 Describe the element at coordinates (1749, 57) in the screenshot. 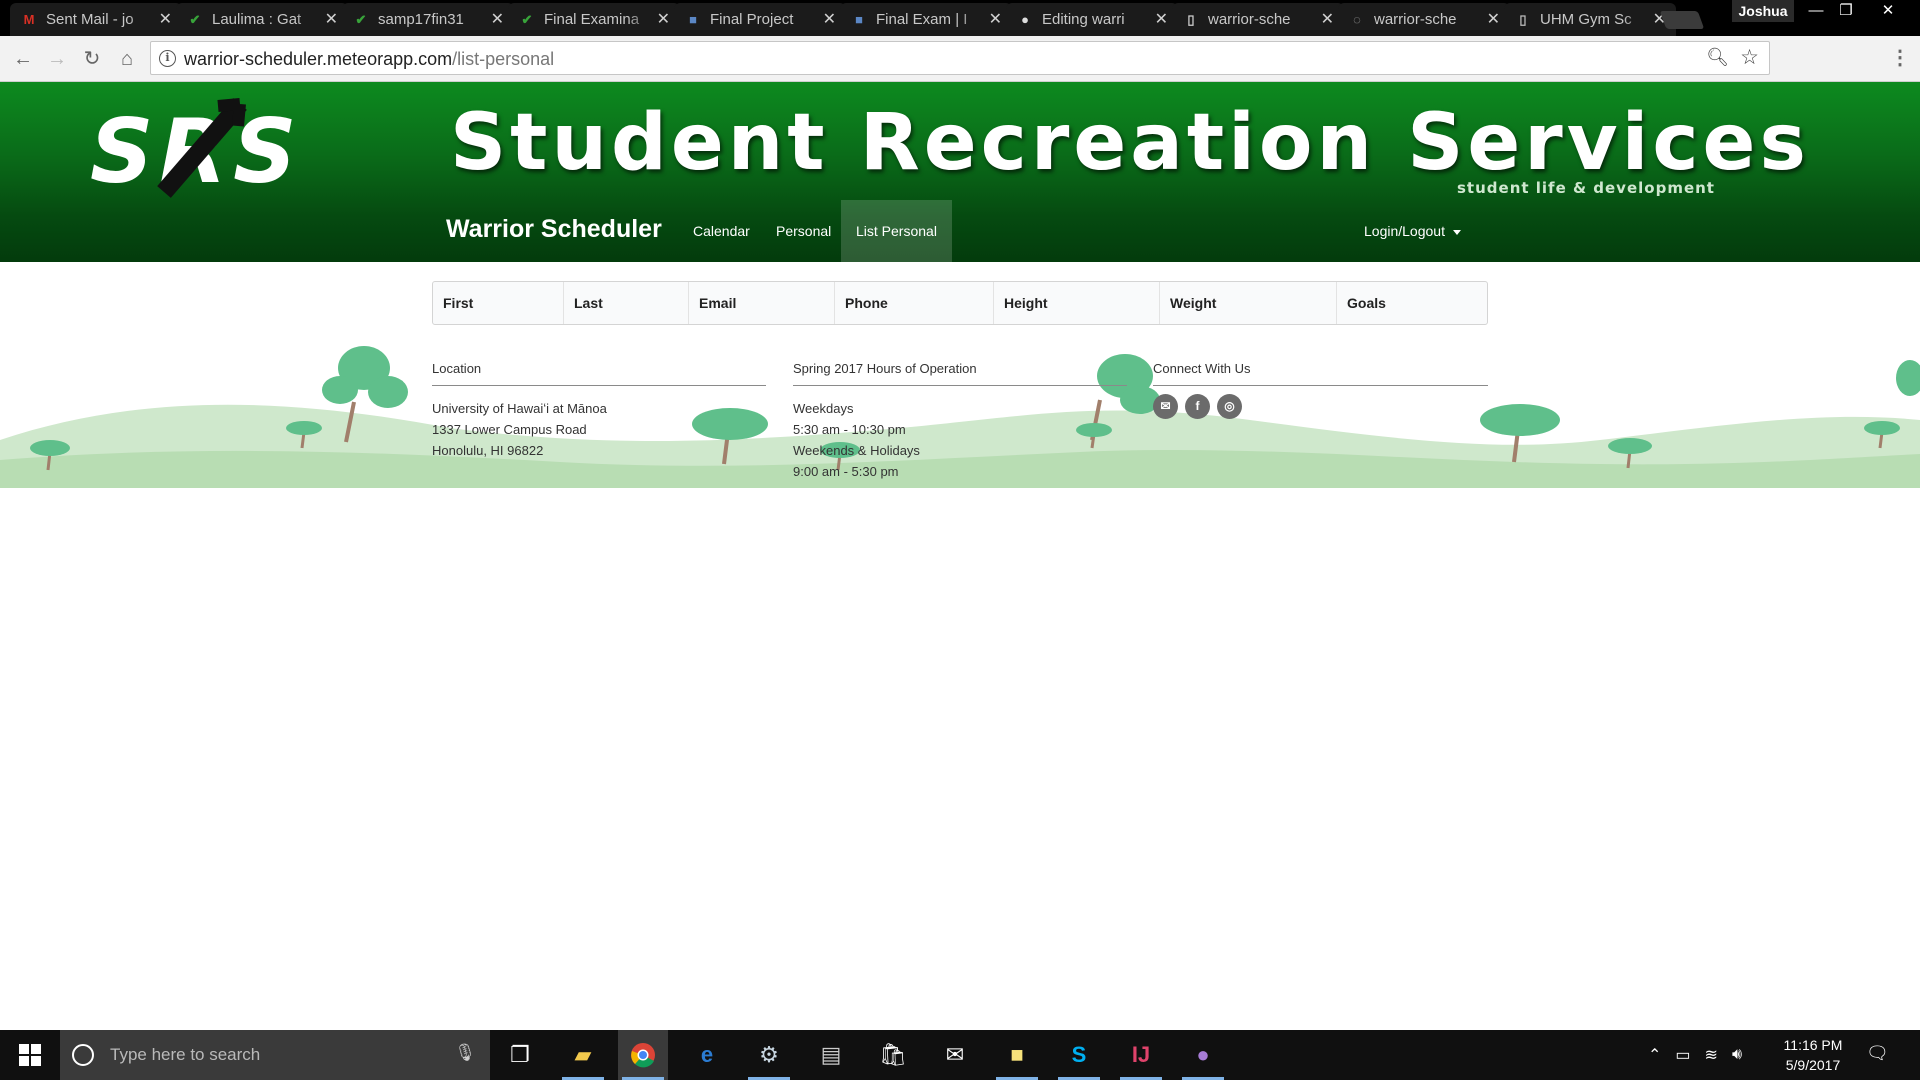

I see `bookmark-star-icon: ☆` at that location.